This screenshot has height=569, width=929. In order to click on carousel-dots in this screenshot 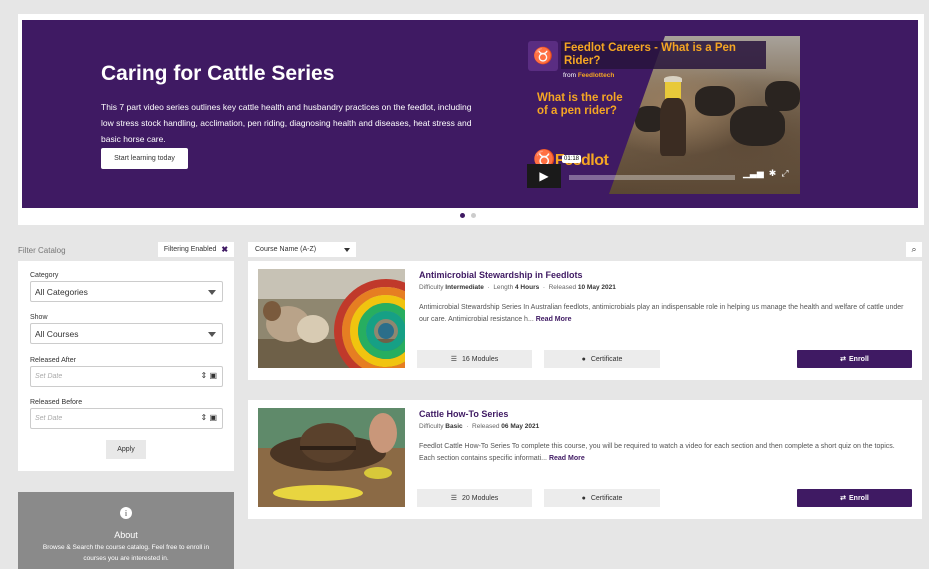, I will do `click(468, 215)`.